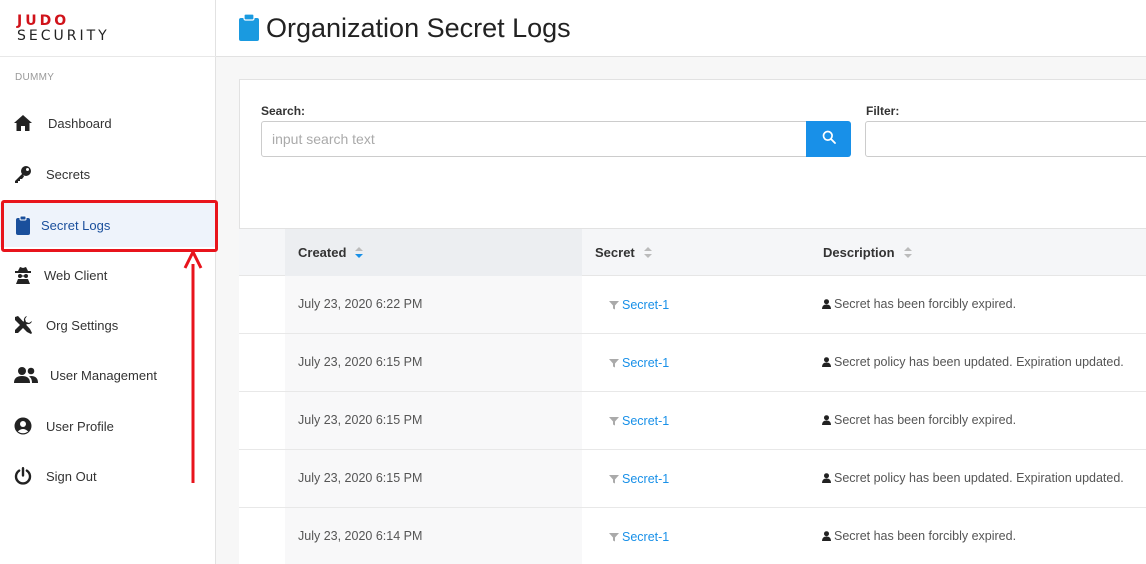  Describe the element at coordinates (82, 325) in the screenshot. I see `sidebar-item-label: Org Settings` at that location.